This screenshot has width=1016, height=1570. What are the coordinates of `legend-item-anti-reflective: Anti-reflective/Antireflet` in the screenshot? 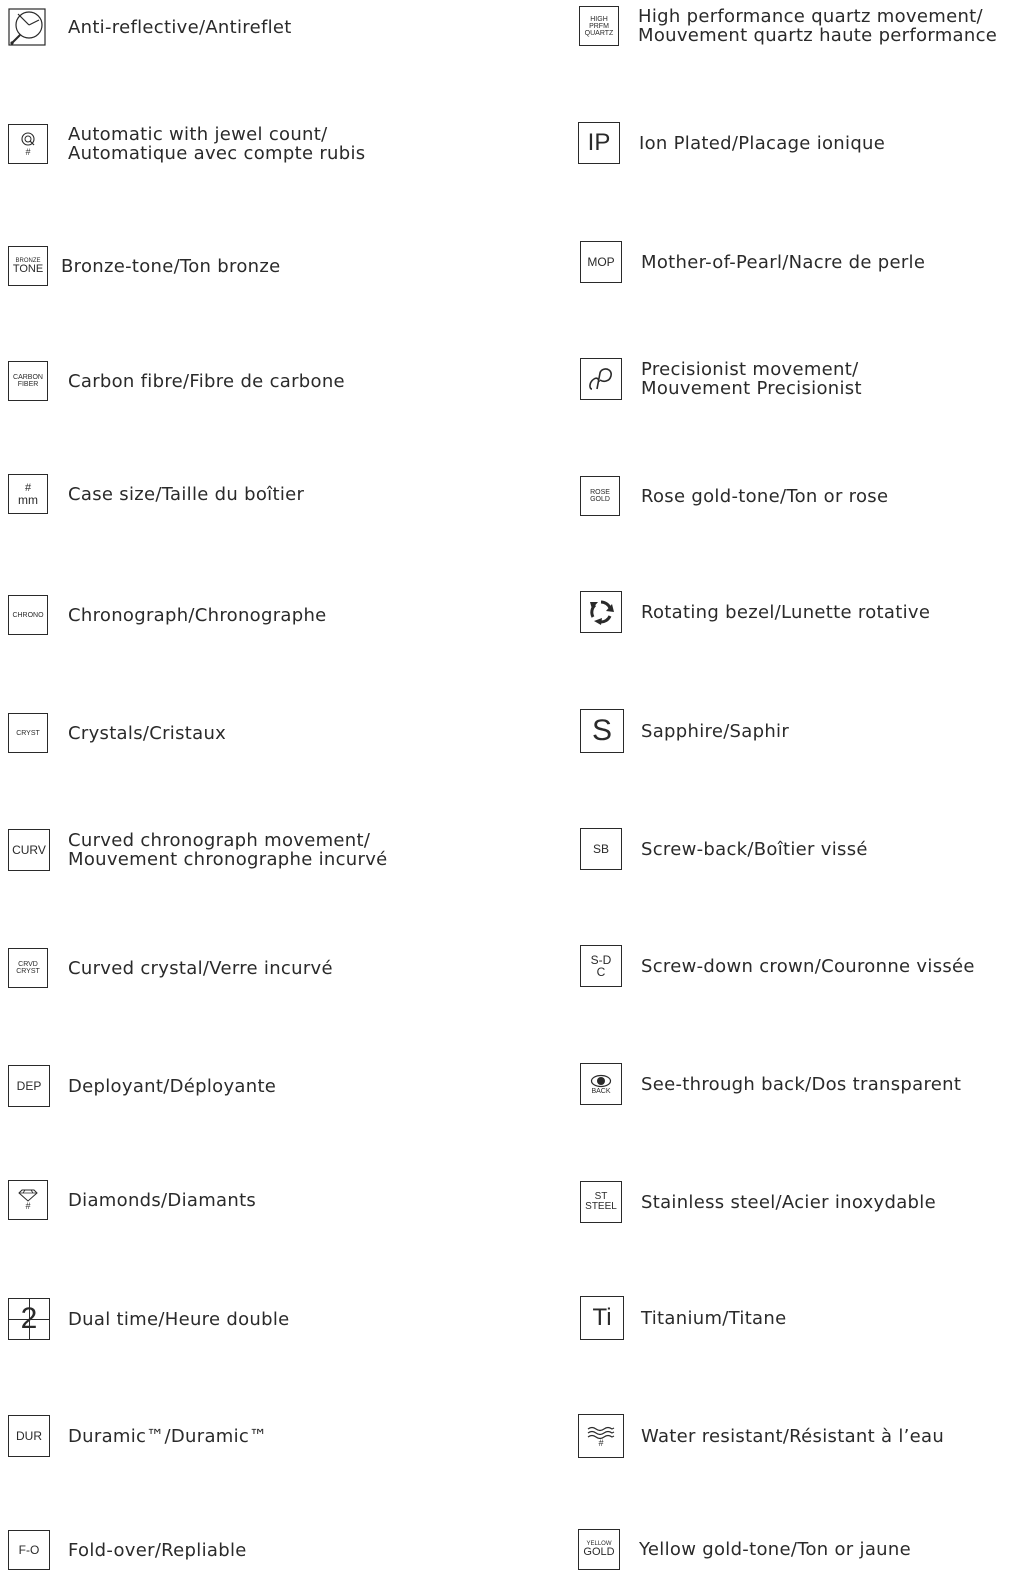 It's located at (150, 27).